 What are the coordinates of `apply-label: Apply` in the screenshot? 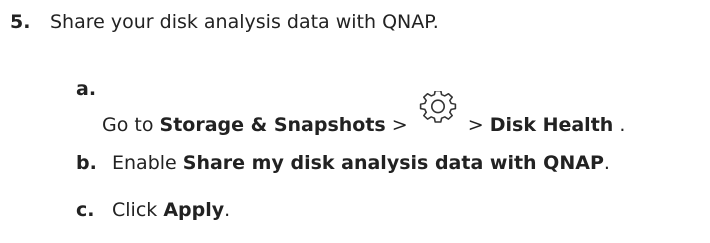 It's located at (194, 210).